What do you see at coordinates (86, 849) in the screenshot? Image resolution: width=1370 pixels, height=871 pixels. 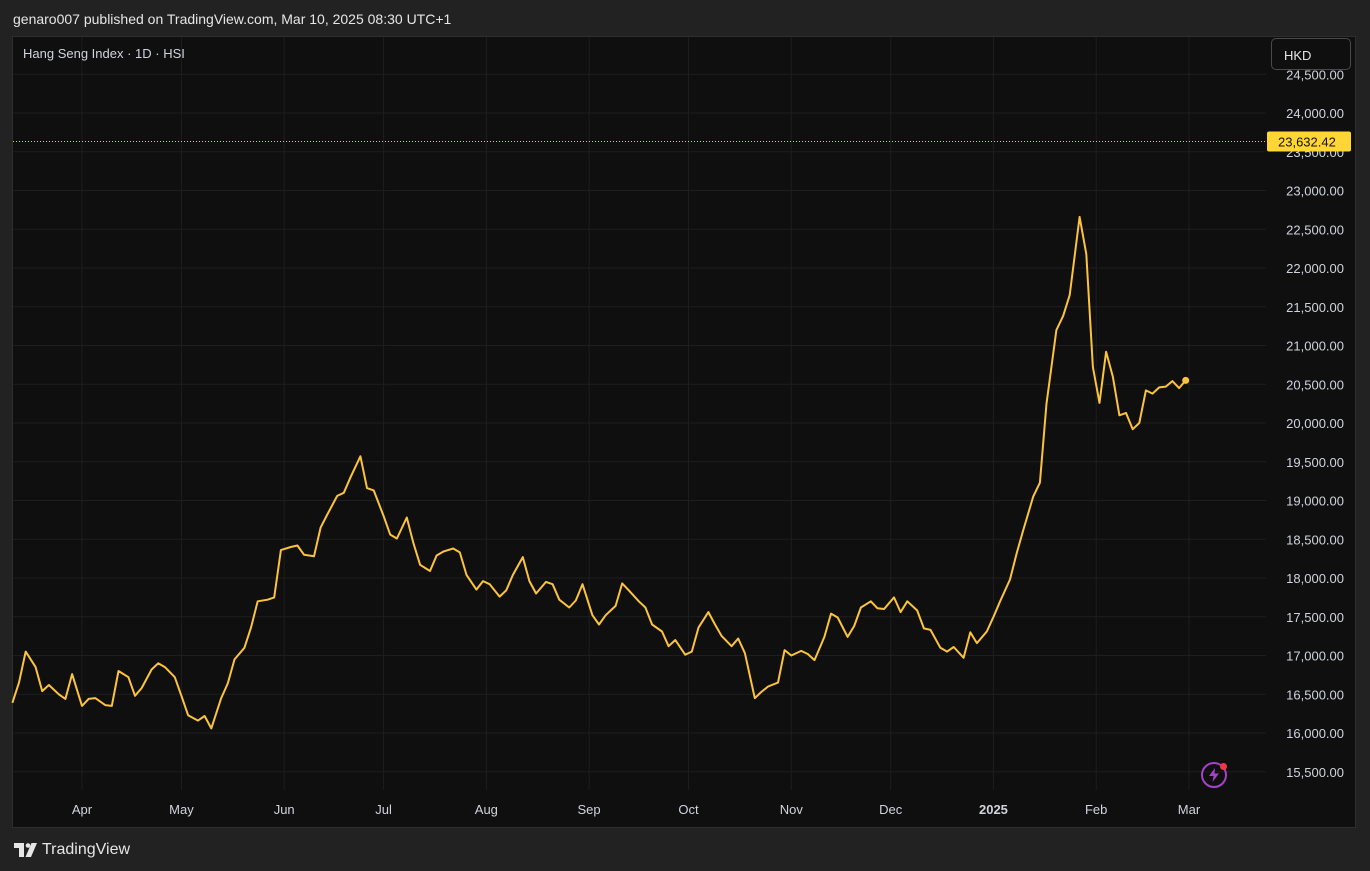 I see `brand-name: TradingView` at bounding box center [86, 849].